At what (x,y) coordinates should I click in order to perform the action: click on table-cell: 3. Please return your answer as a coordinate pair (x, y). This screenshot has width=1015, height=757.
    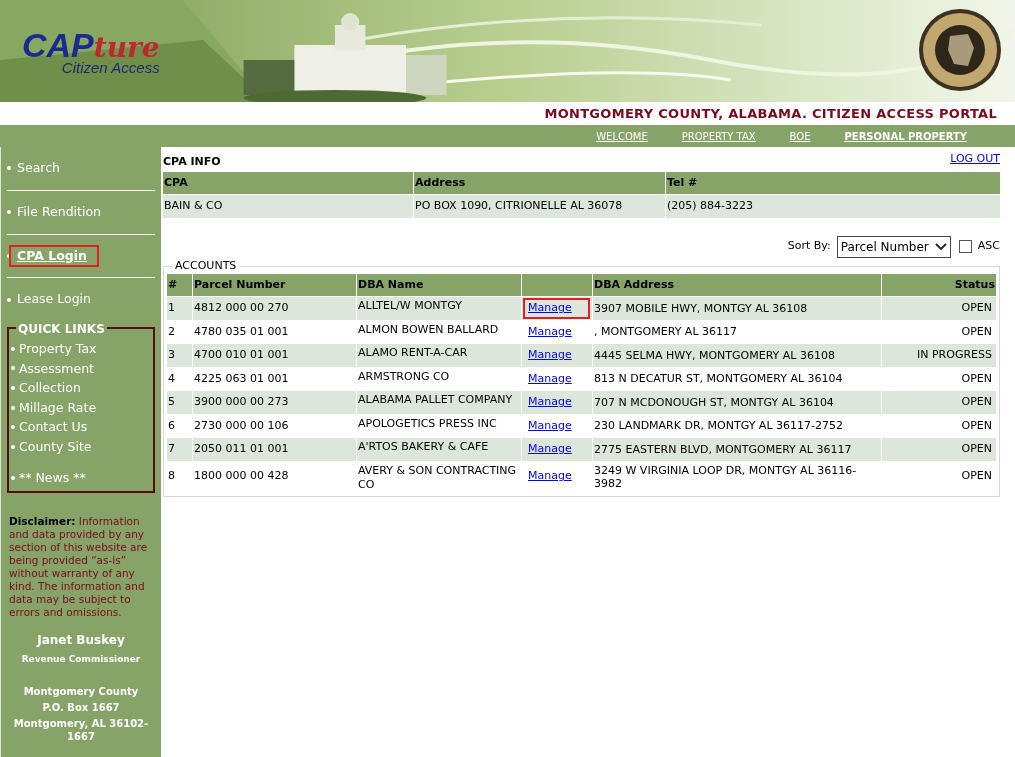
    Looking at the image, I should click on (179, 355).